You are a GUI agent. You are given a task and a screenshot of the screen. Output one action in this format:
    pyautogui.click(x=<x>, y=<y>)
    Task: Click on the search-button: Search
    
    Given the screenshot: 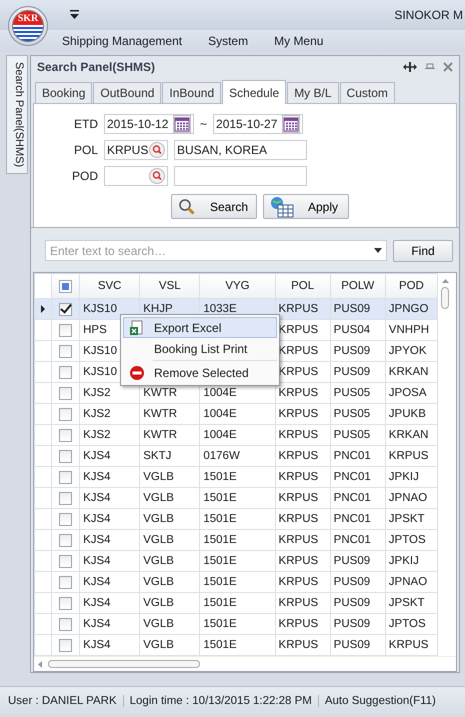 What is the action you would take?
    pyautogui.click(x=214, y=206)
    